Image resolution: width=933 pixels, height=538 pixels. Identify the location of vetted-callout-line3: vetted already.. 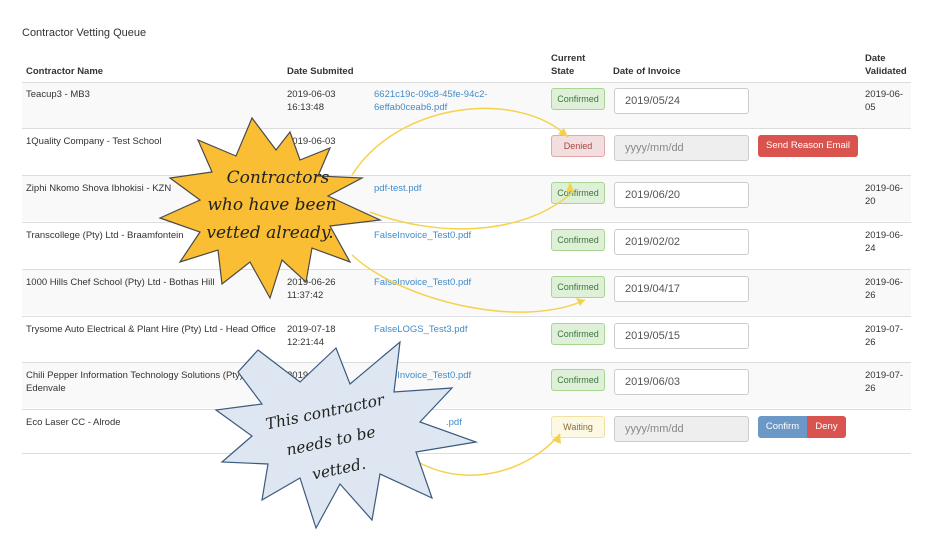
(269, 233).